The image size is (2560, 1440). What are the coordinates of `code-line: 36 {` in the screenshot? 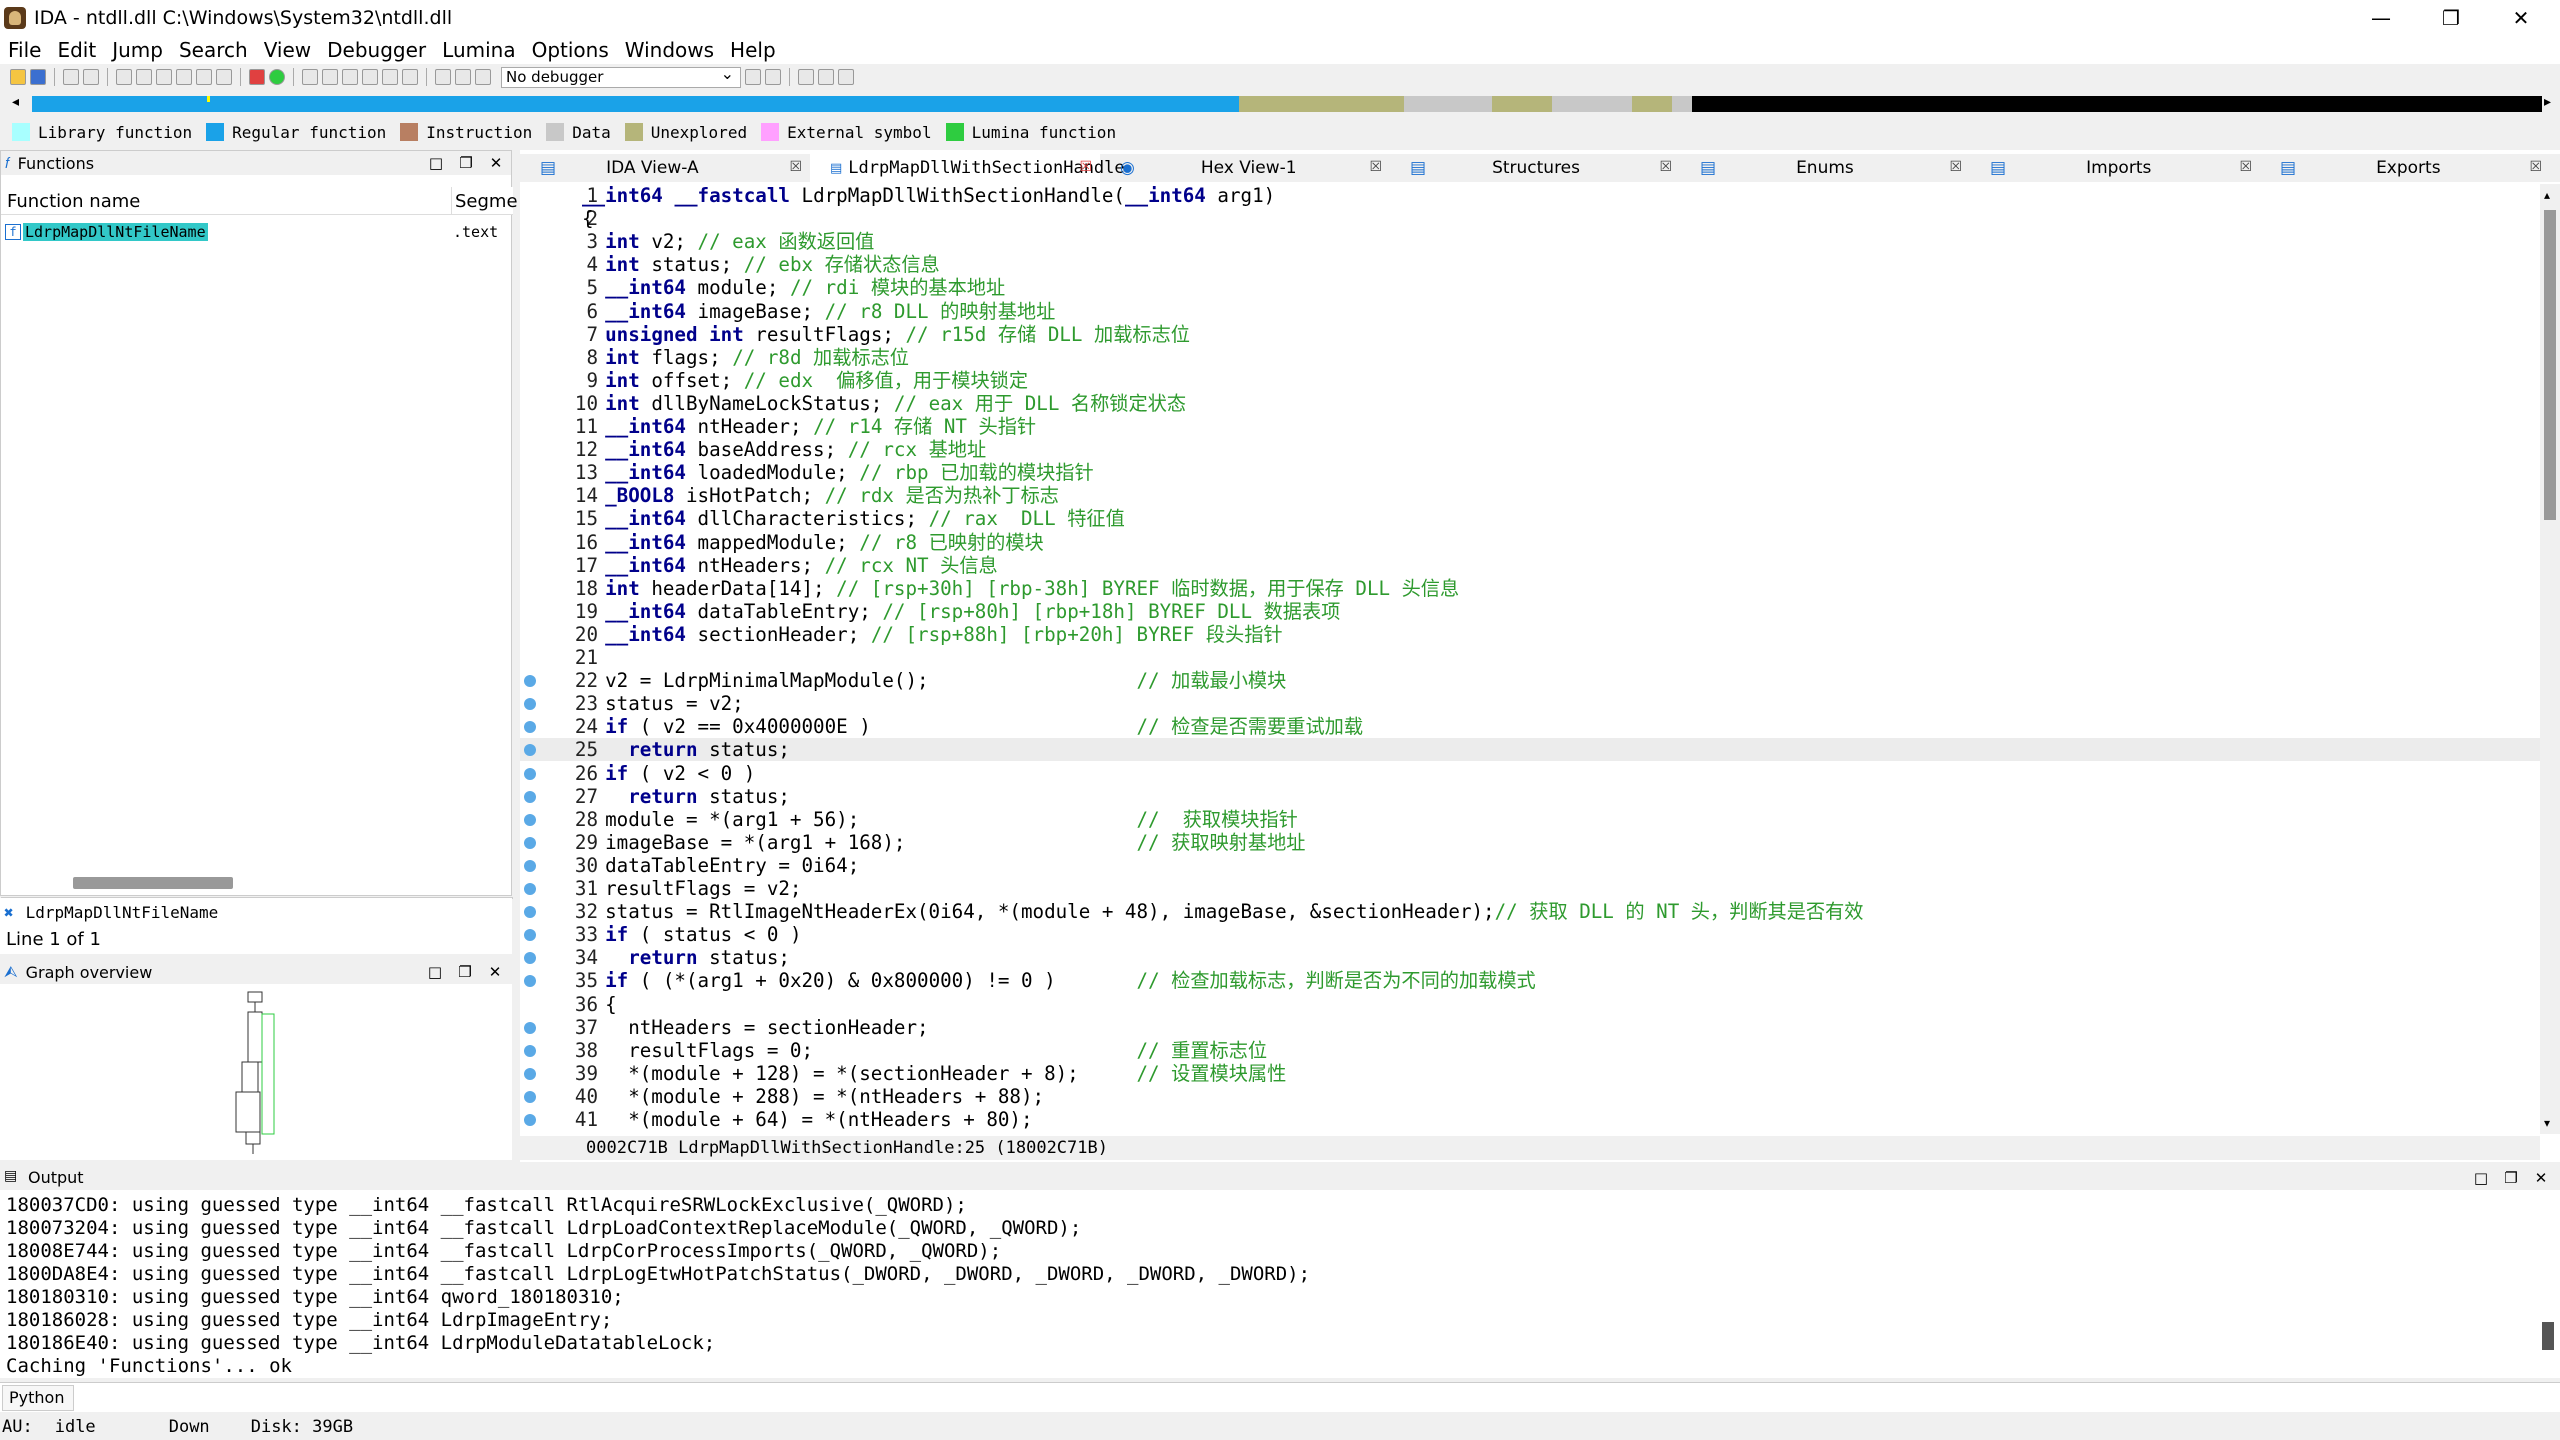 It's located at (1530, 1004).